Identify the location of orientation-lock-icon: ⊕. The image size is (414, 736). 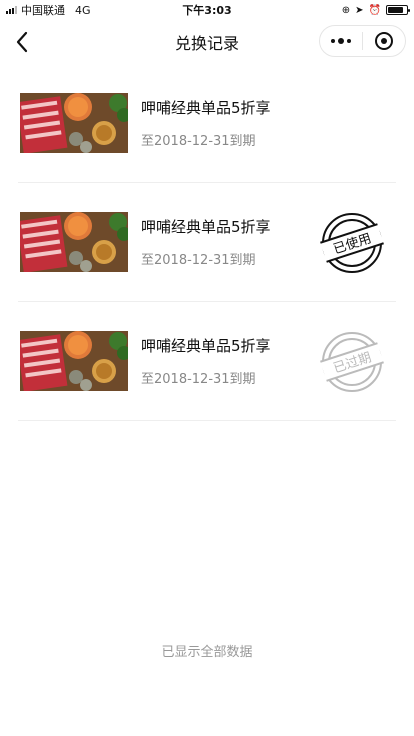
(346, 10).